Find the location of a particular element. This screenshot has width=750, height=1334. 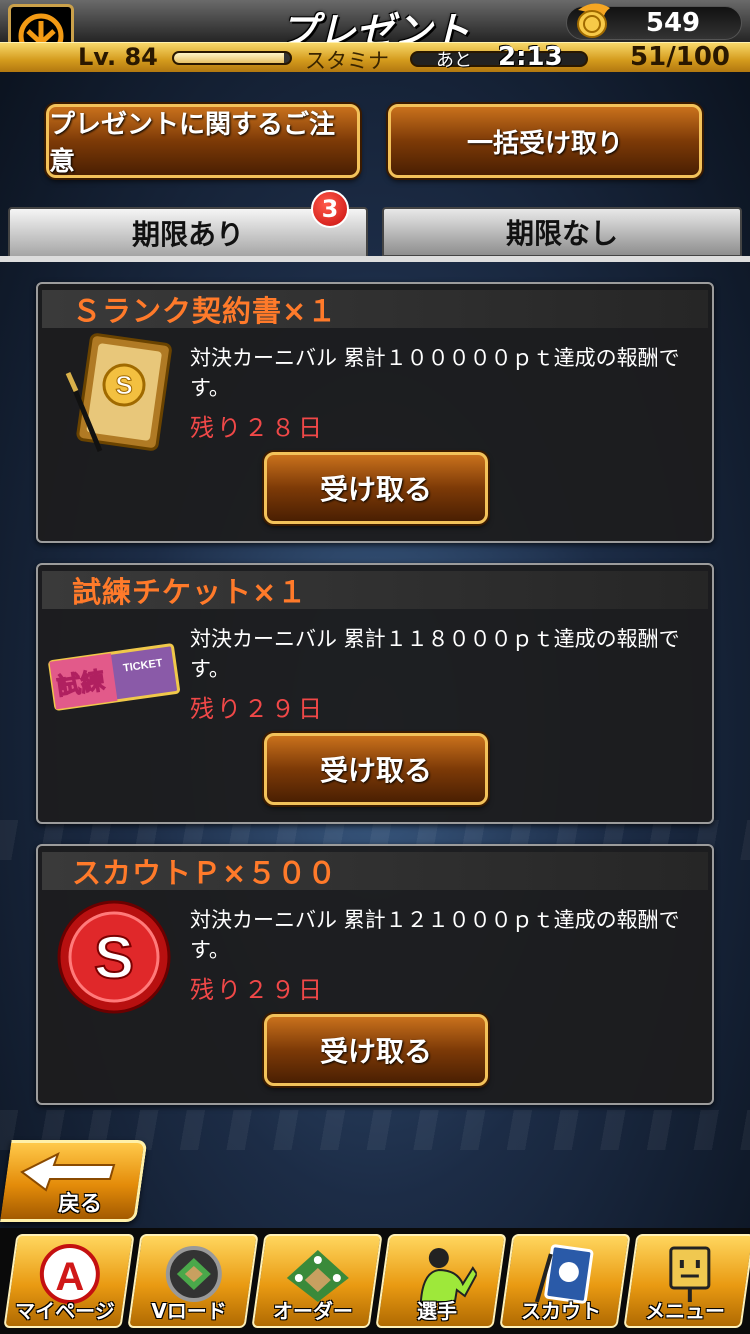

stamina-value: 51/100 is located at coordinates (680, 57).